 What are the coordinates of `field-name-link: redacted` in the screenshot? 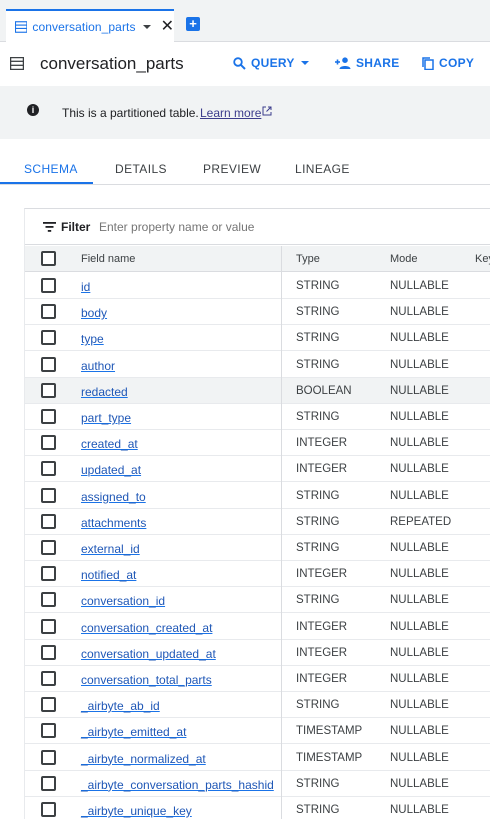 It's located at (104, 392).